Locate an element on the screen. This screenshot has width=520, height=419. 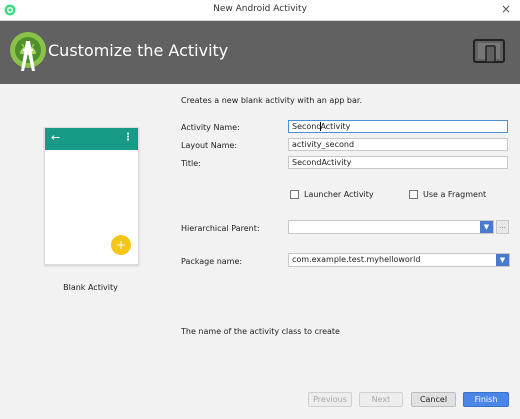
next-button: Next is located at coordinates (381, 399).